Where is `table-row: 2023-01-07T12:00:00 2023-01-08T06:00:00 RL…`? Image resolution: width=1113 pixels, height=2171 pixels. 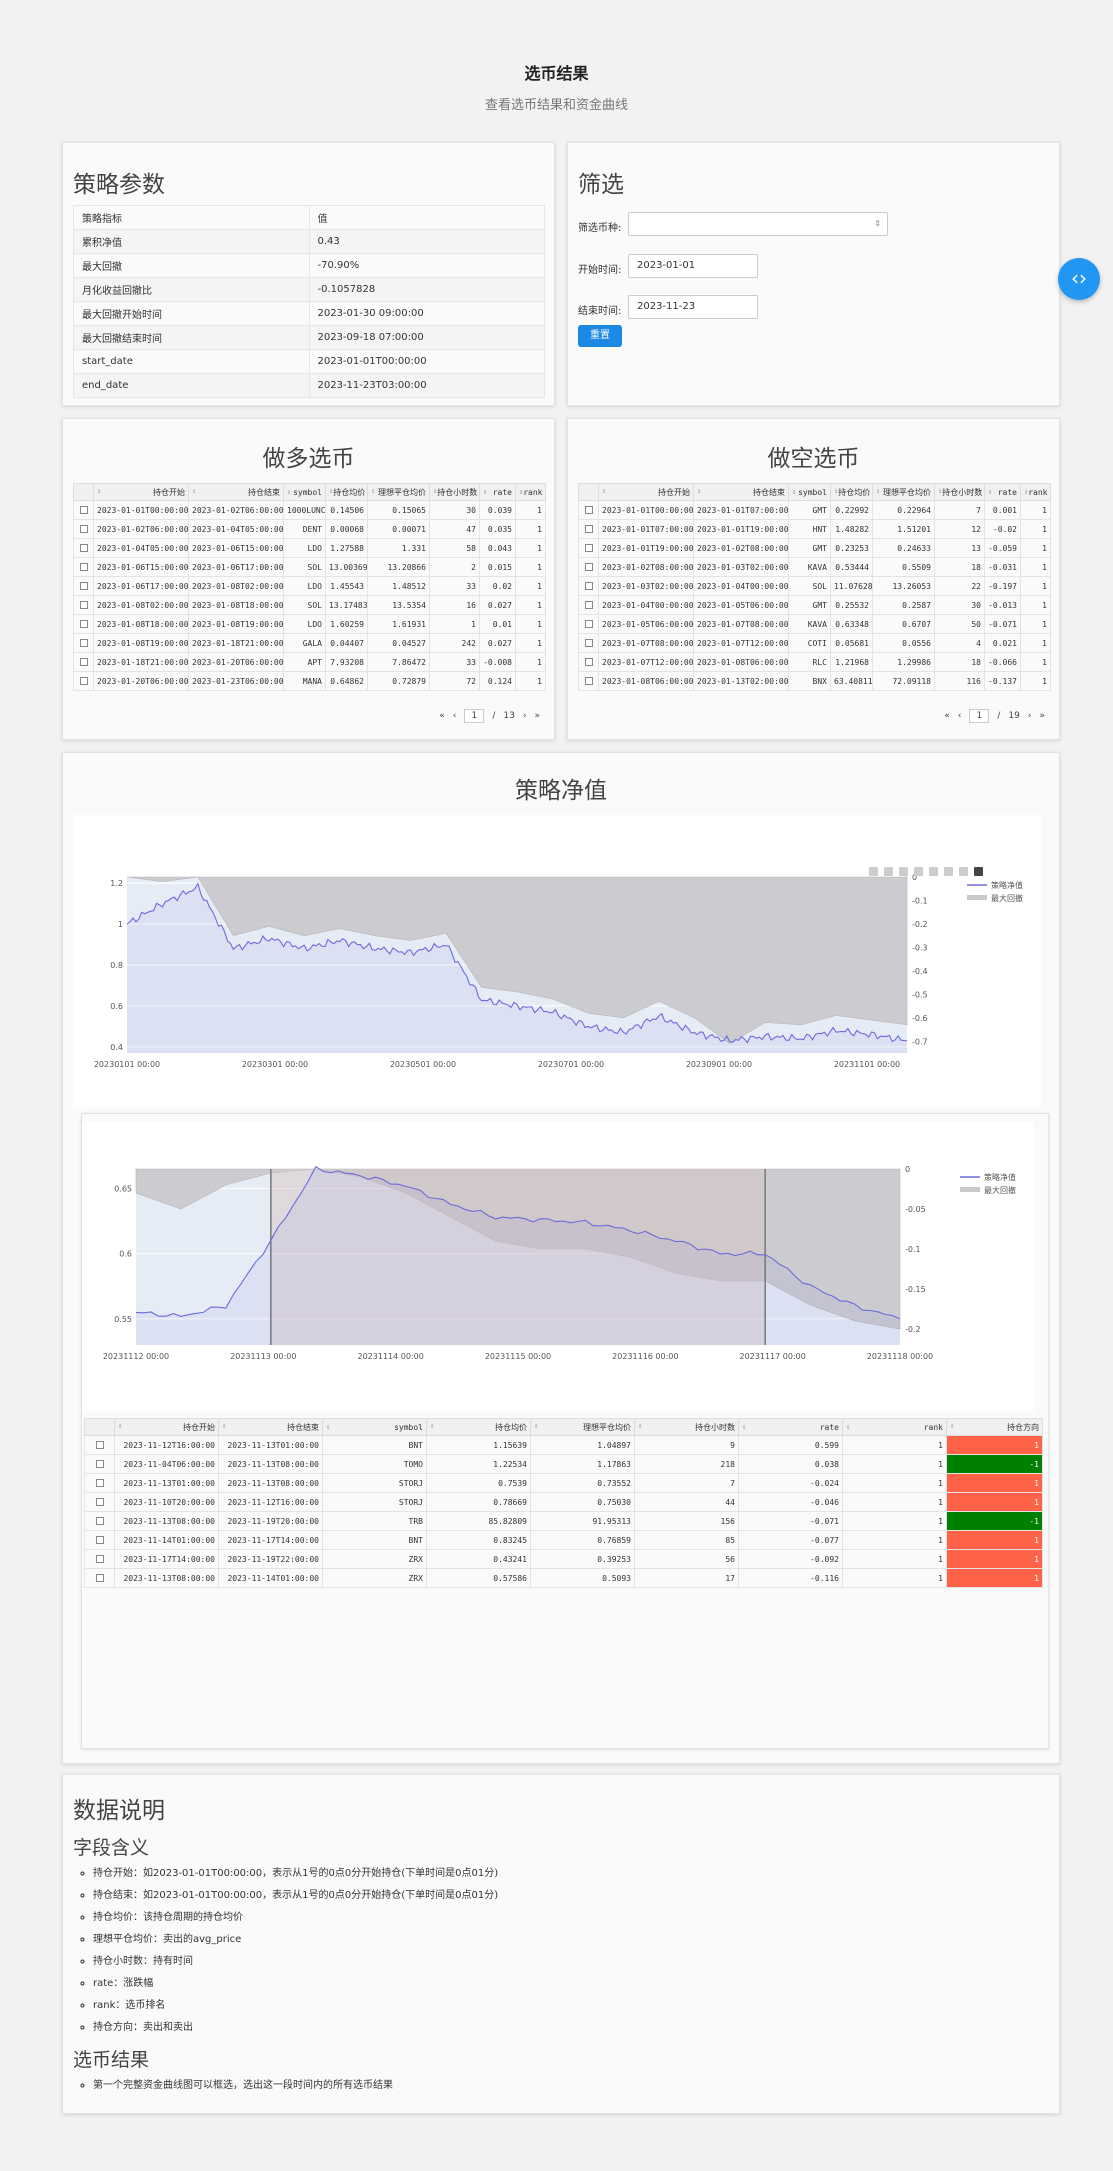
table-row: 2023-01-07T12:00:00 2023-01-08T06:00:00 RL… is located at coordinates (814, 662).